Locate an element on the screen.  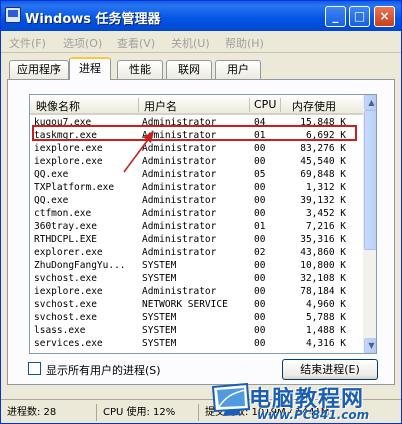
process-memory: 45,540 K is located at coordinates (323, 161).